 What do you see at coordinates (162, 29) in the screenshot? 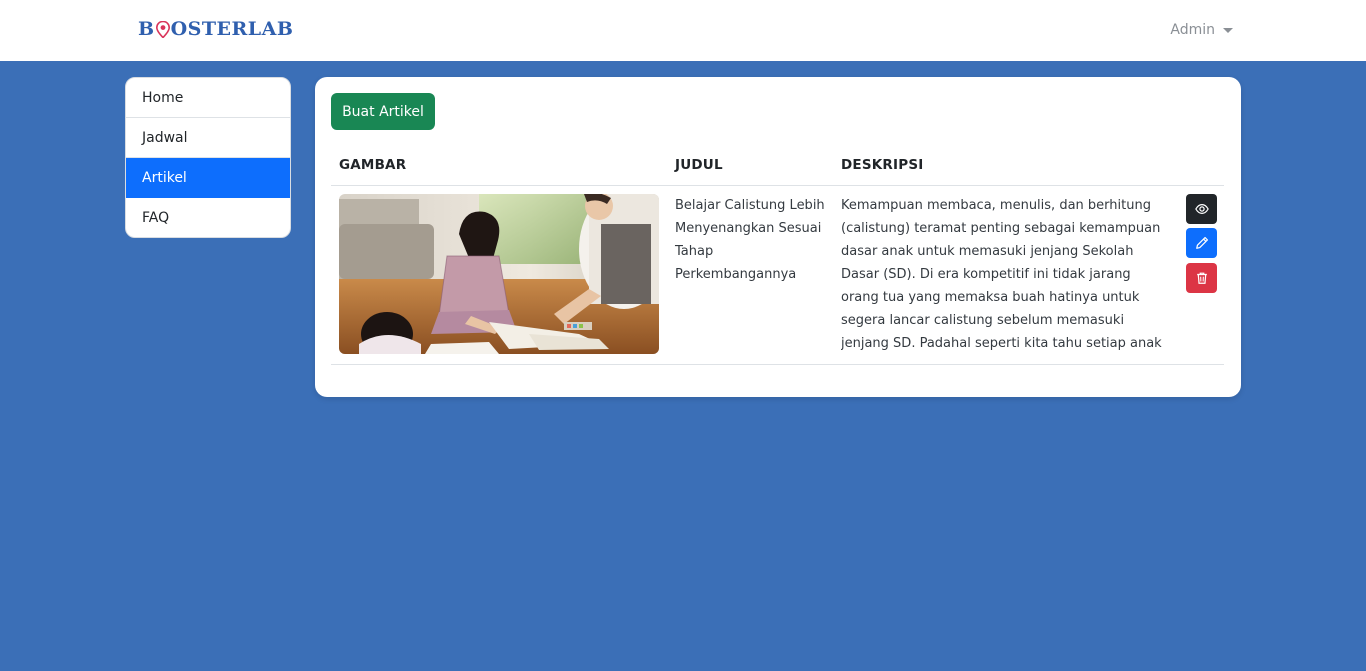
I see `location-pin-icon` at bounding box center [162, 29].